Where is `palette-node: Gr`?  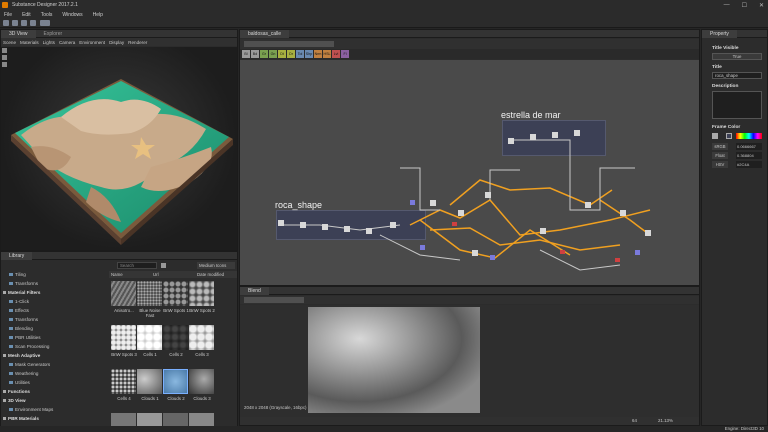
palette-node: Gr is located at coordinates (264, 54).